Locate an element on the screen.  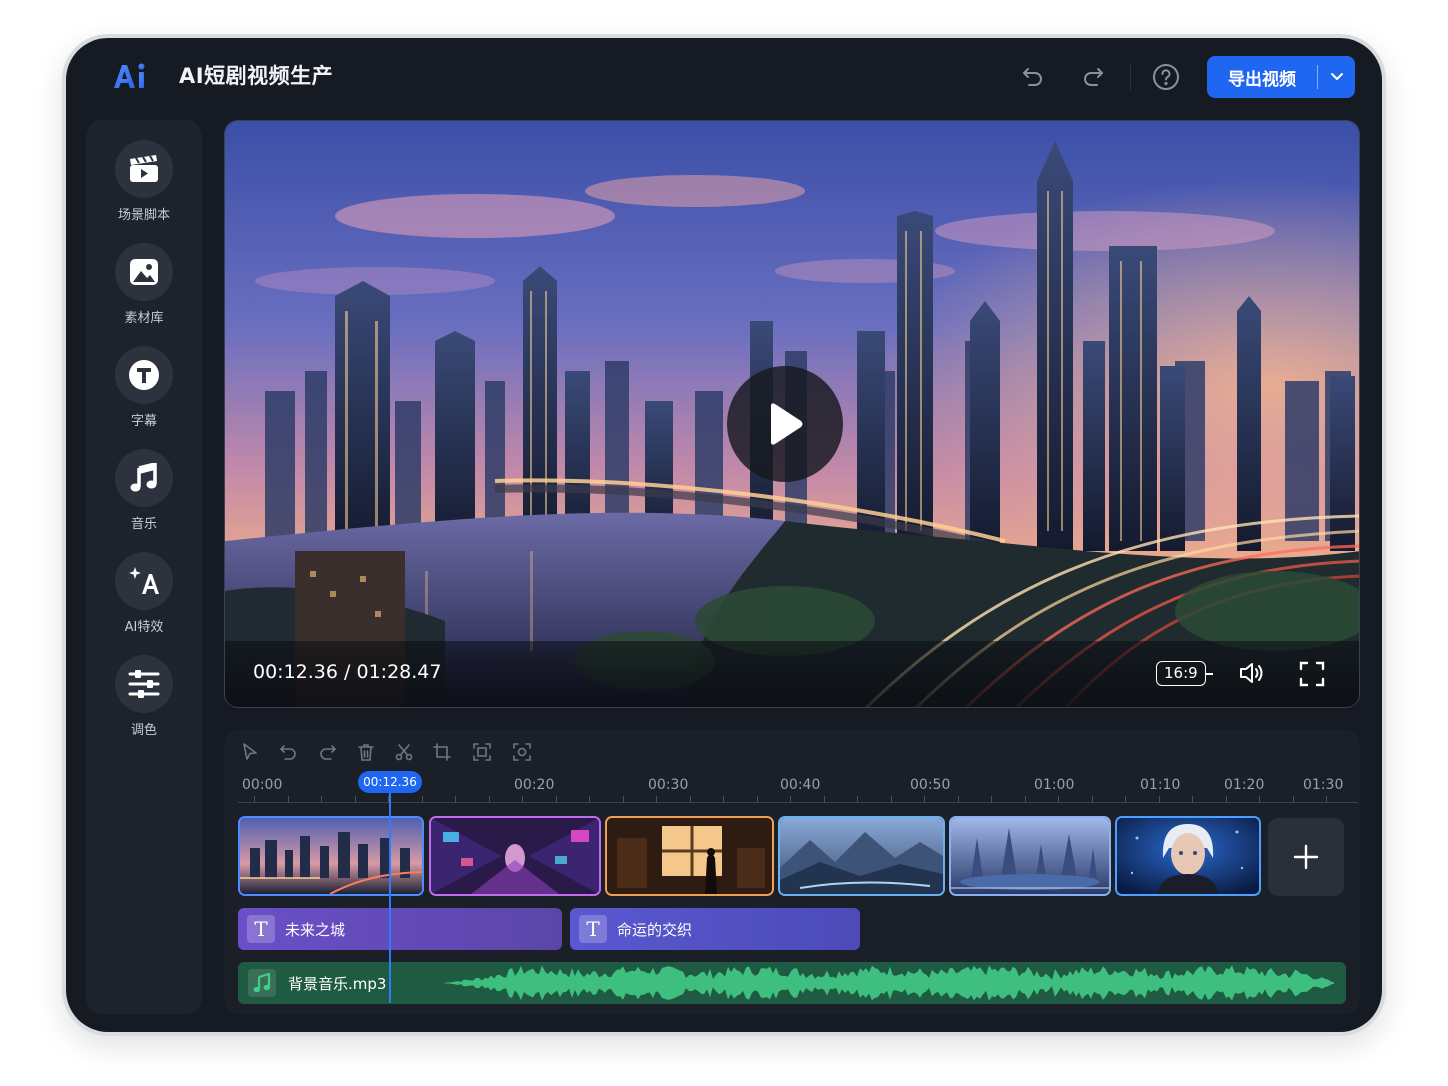
plus-icon is located at coordinates (1306, 857).